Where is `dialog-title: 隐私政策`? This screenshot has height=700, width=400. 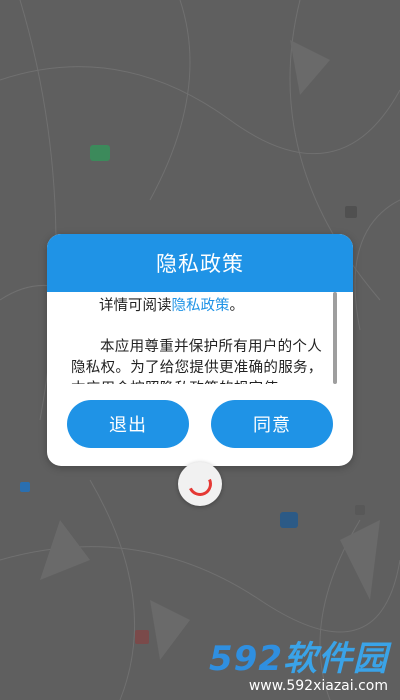
dialog-title: 隐私政策 is located at coordinates (200, 264).